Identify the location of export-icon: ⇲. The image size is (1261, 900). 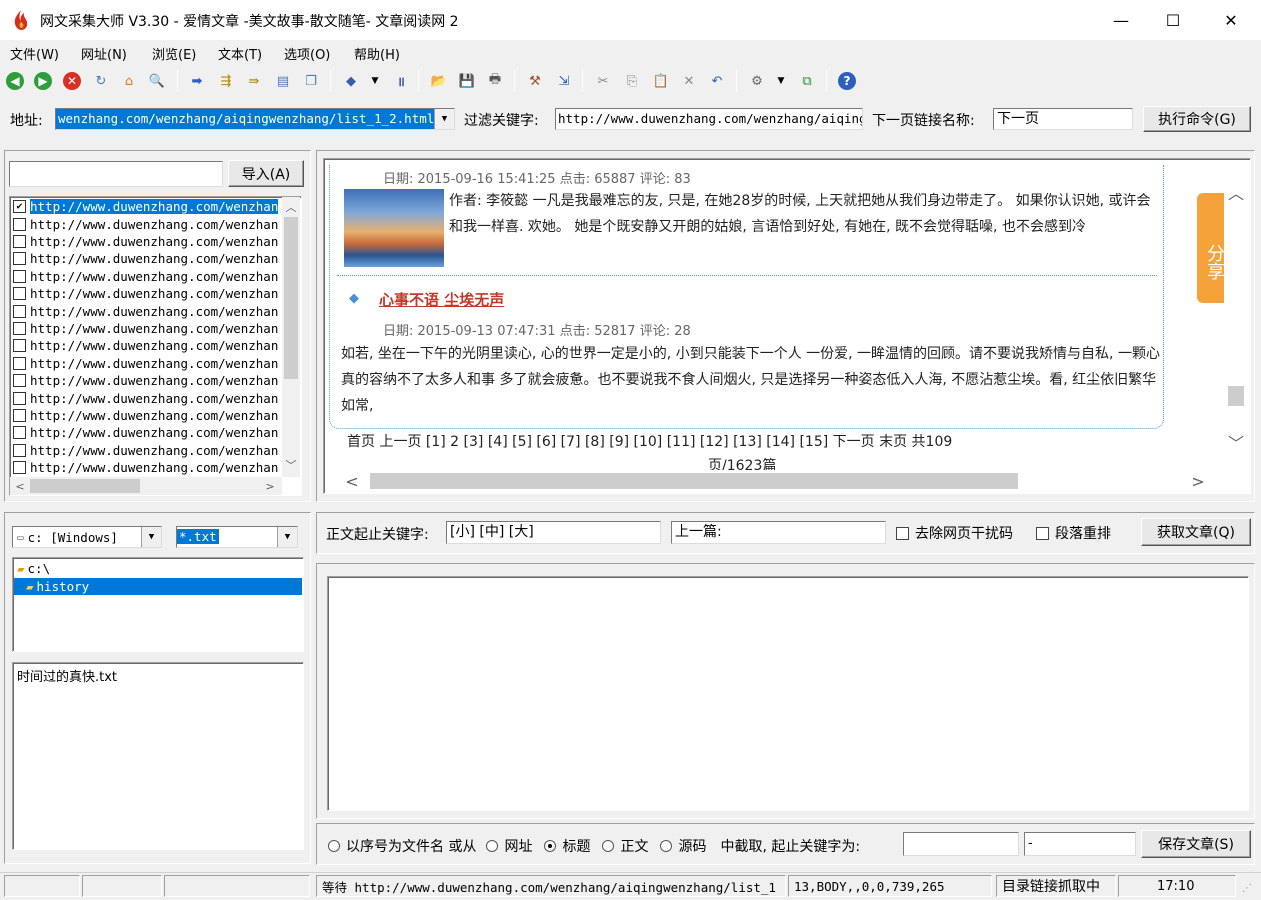
(564, 81).